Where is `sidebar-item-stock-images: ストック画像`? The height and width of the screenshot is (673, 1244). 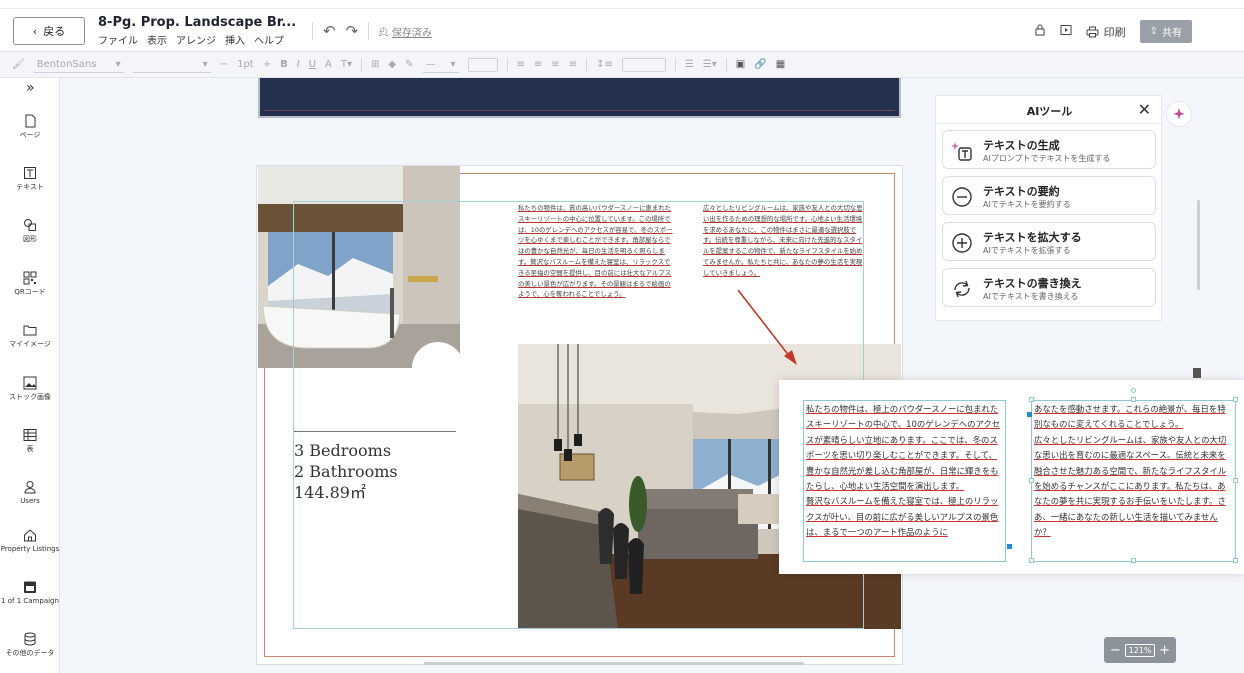
sidebar-item-stock-images: ストック画像 is located at coordinates (30, 389).